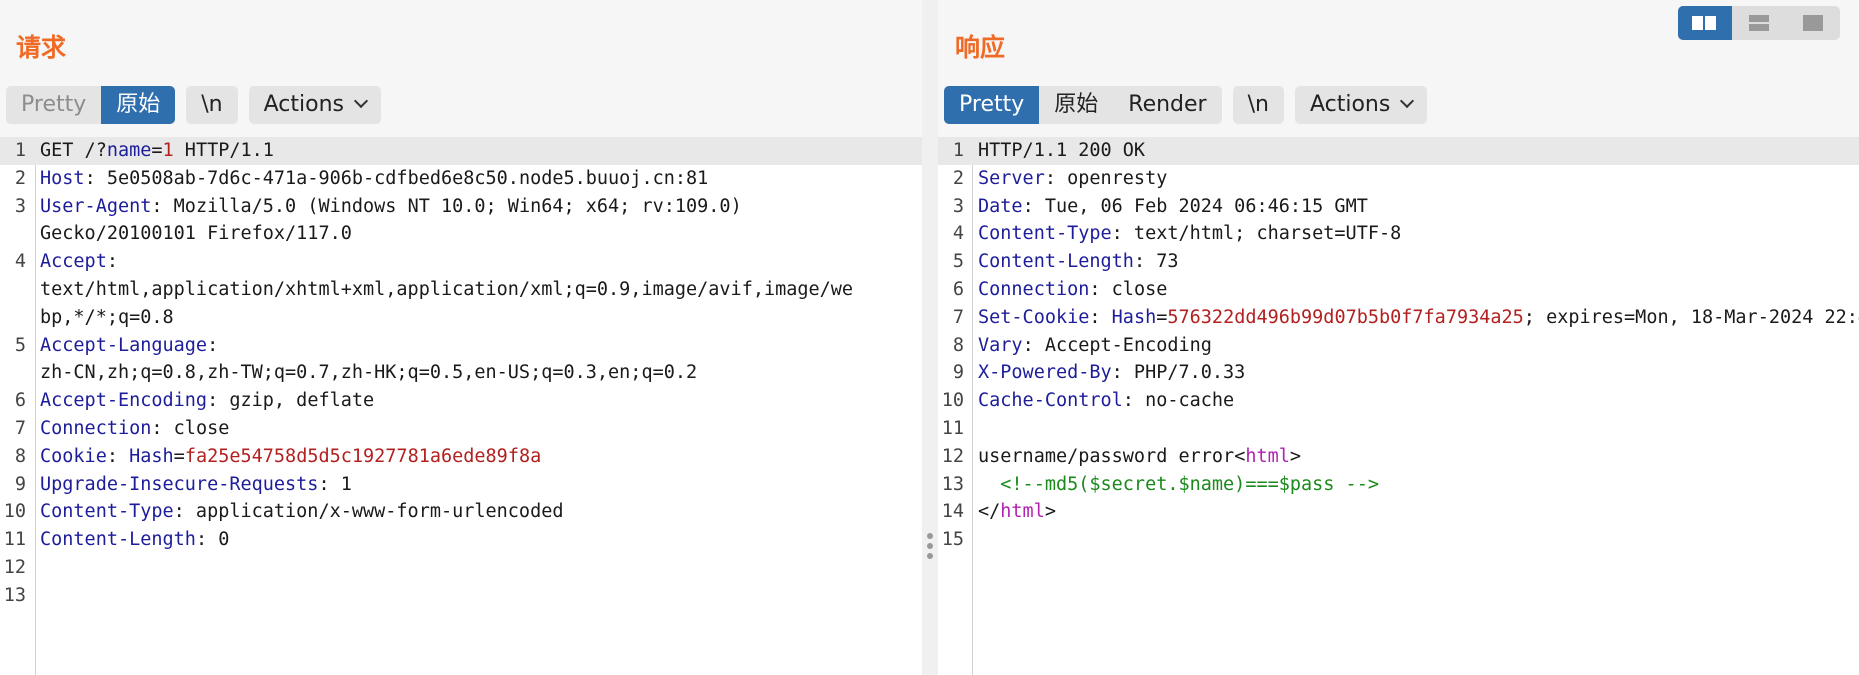  Describe the element at coordinates (958, 206) in the screenshot. I see `line-number: 3` at that location.